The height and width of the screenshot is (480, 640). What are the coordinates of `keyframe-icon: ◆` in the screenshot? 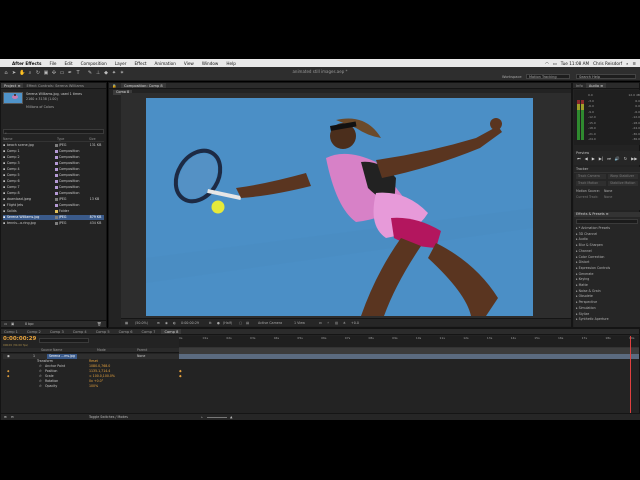 It's located at (180, 376).